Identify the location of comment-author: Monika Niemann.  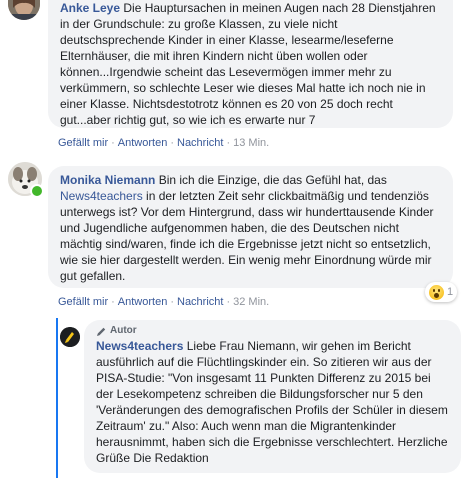
(107, 180).